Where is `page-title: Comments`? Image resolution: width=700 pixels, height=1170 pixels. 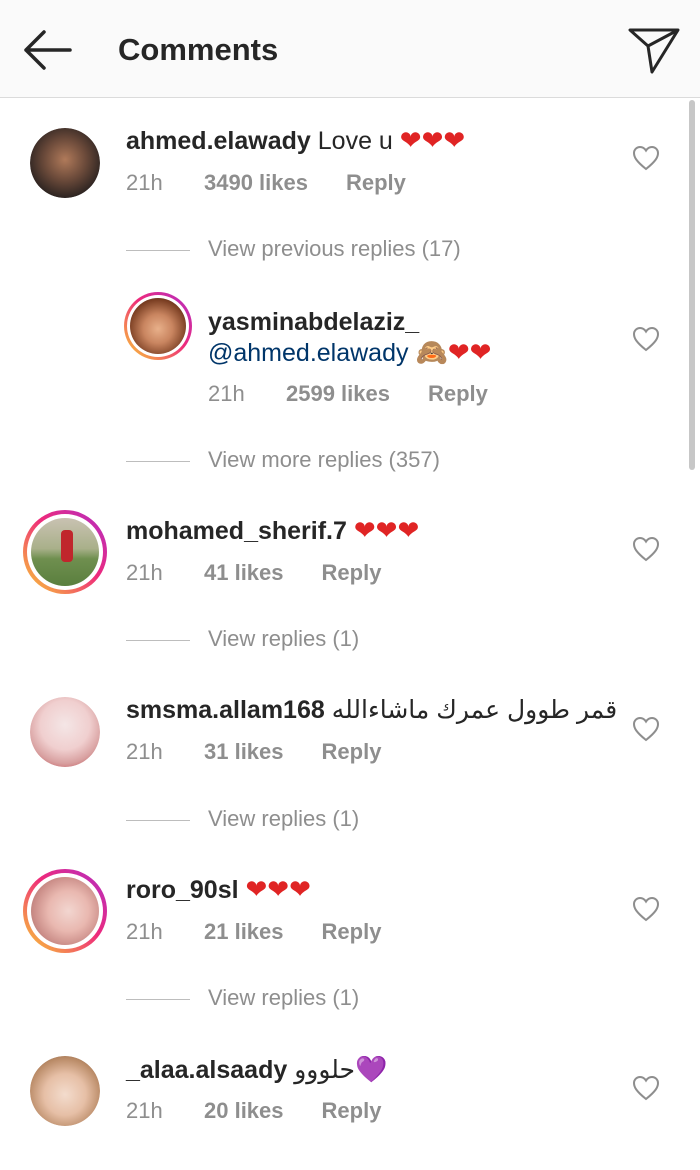
page-title: Comments is located at coordinates (198, 49).